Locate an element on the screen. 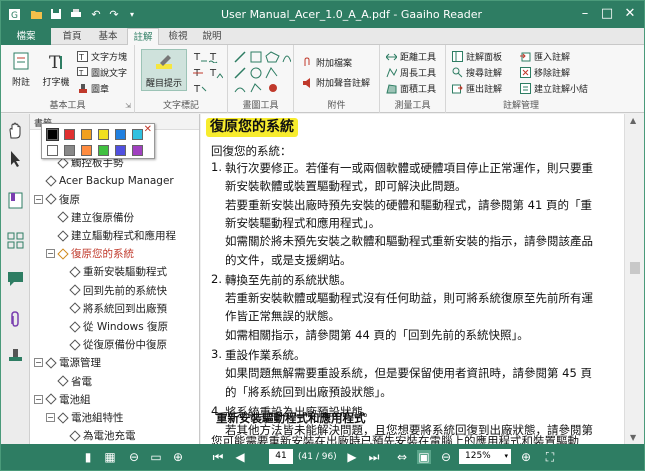  redo-icon: ↷ is located at coordinates (114, 14).